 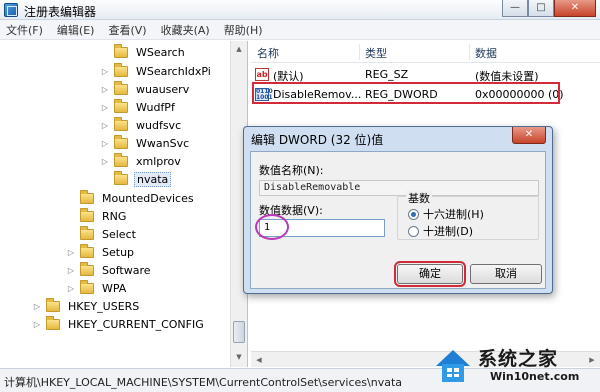 I want to click on dialog-close-button: ✕, so click(x=529, y=135).